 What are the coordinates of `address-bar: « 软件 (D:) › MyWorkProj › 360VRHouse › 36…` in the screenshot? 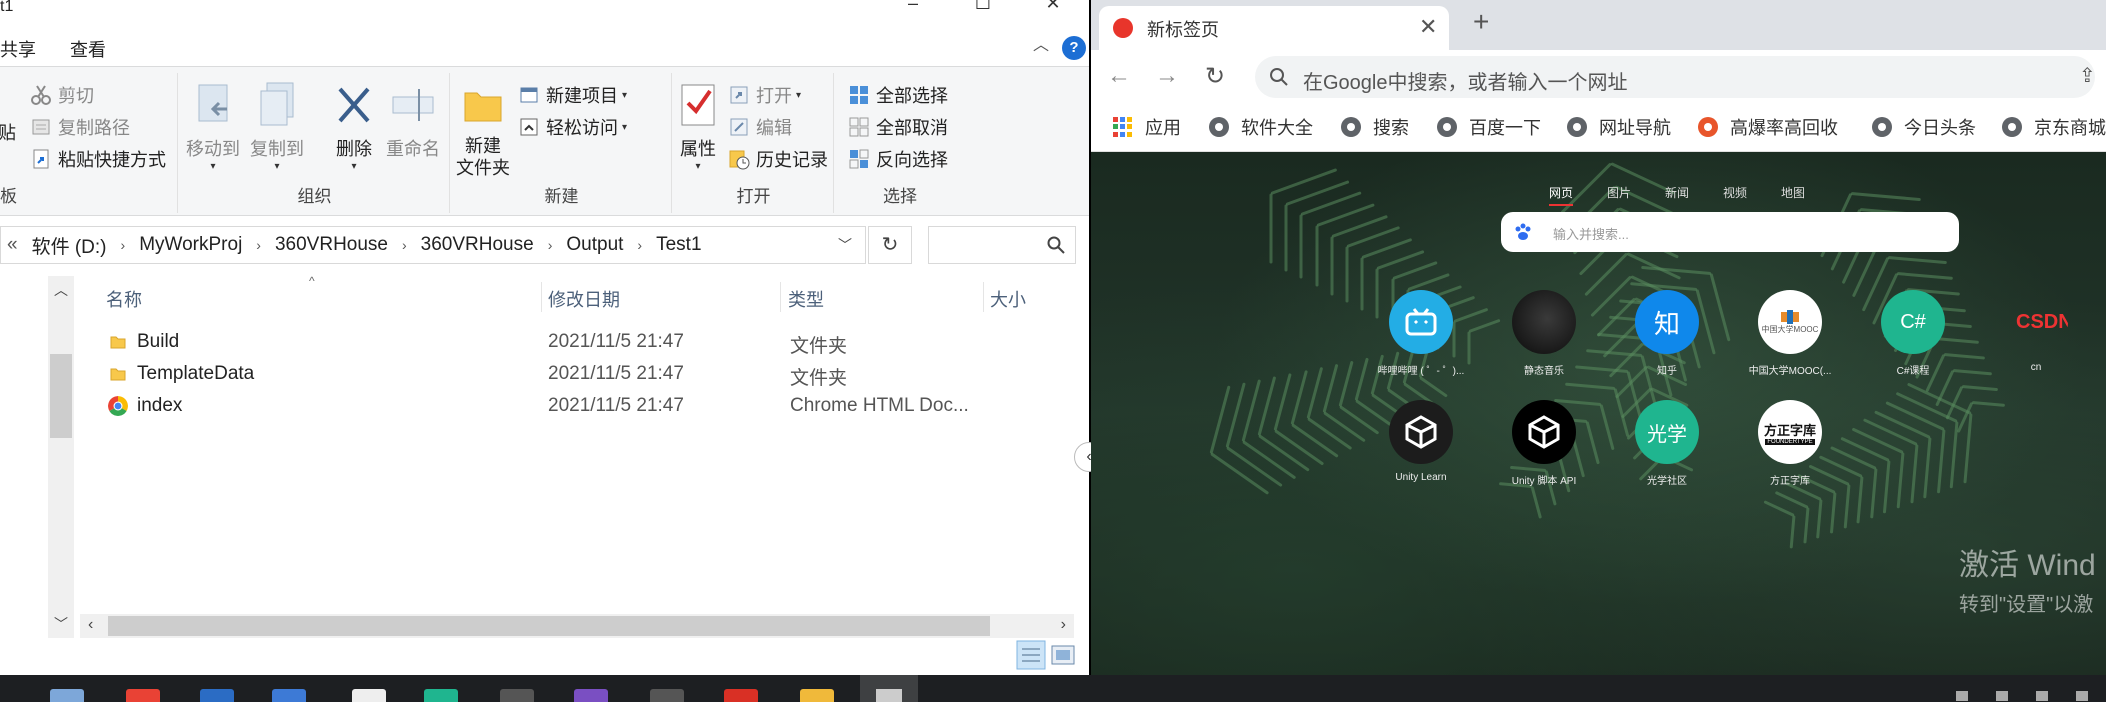 It's located at (433, 245).